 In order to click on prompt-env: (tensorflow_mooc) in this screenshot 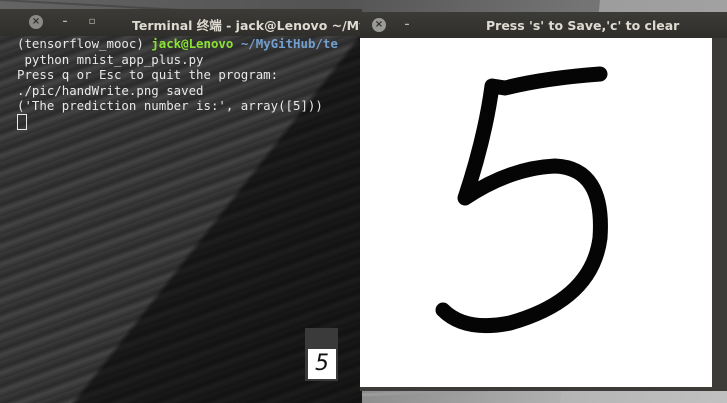, I will do `click(80, 43)`.